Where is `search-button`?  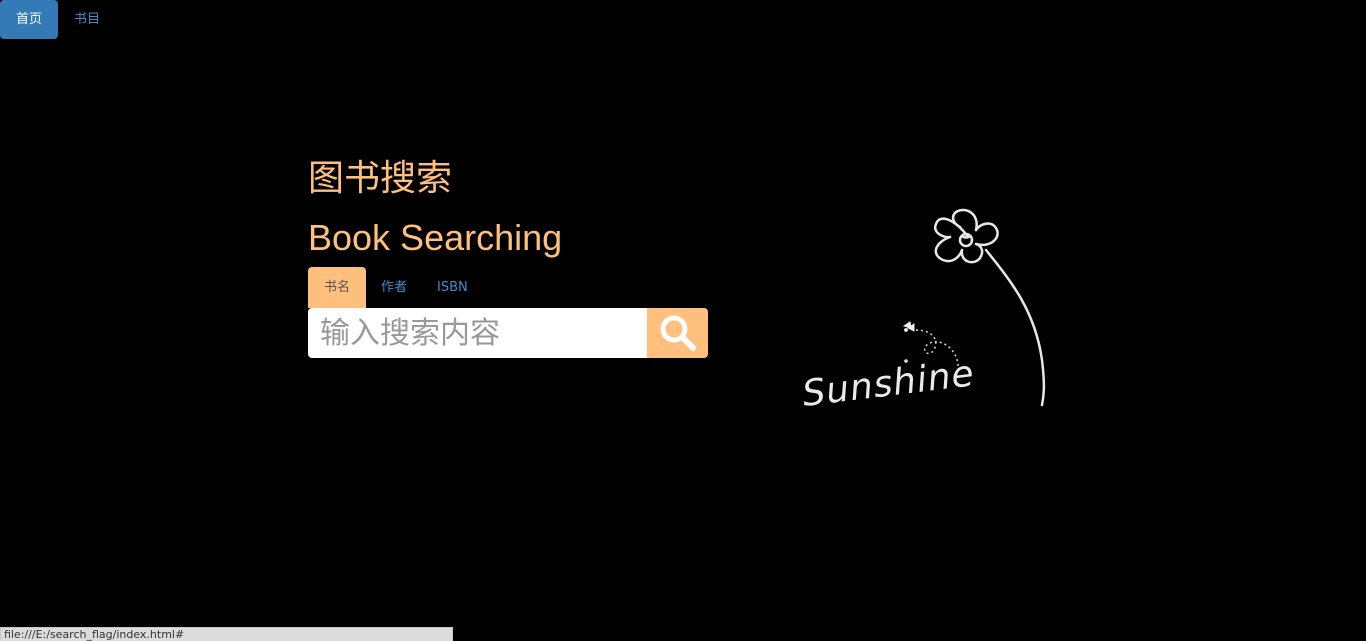
search-button is located at coordinates (677, 333).